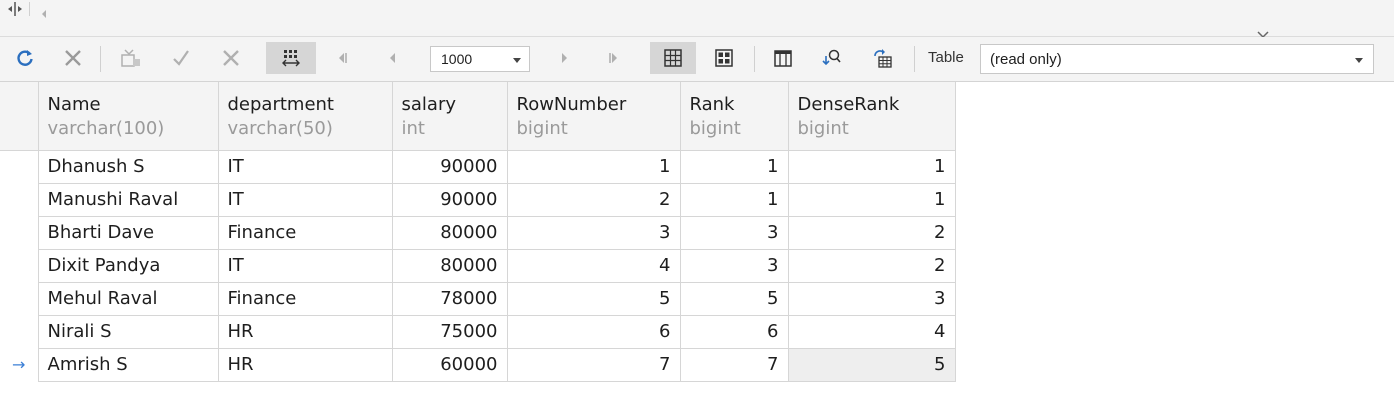 Image resolution: width=1394 pixels, height=402 pixels. I want to click on cell-name: Nirali S, so click(128, 332).